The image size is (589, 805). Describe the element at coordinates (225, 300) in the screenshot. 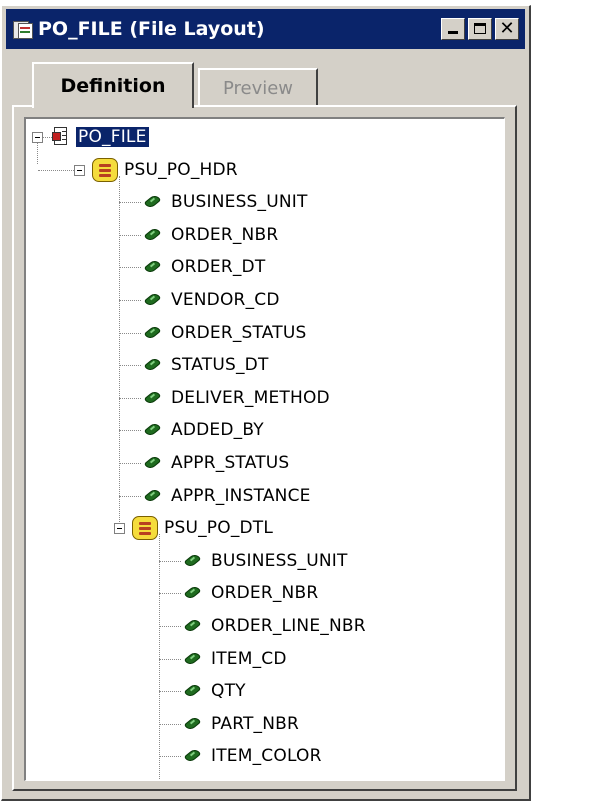

I see `tree-node-label: VENDOR_CD` at that location.